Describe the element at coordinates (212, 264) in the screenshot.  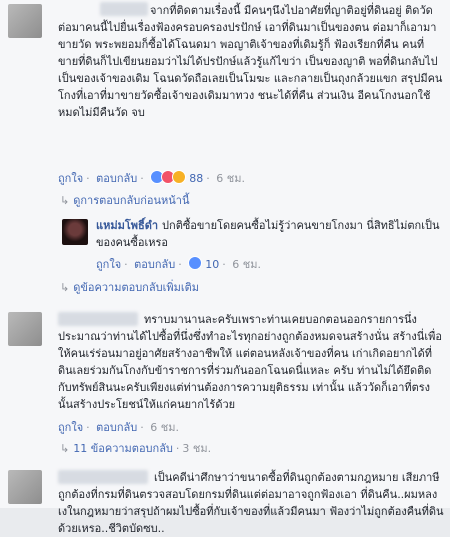
I see `reaction-count: 10` at that location.